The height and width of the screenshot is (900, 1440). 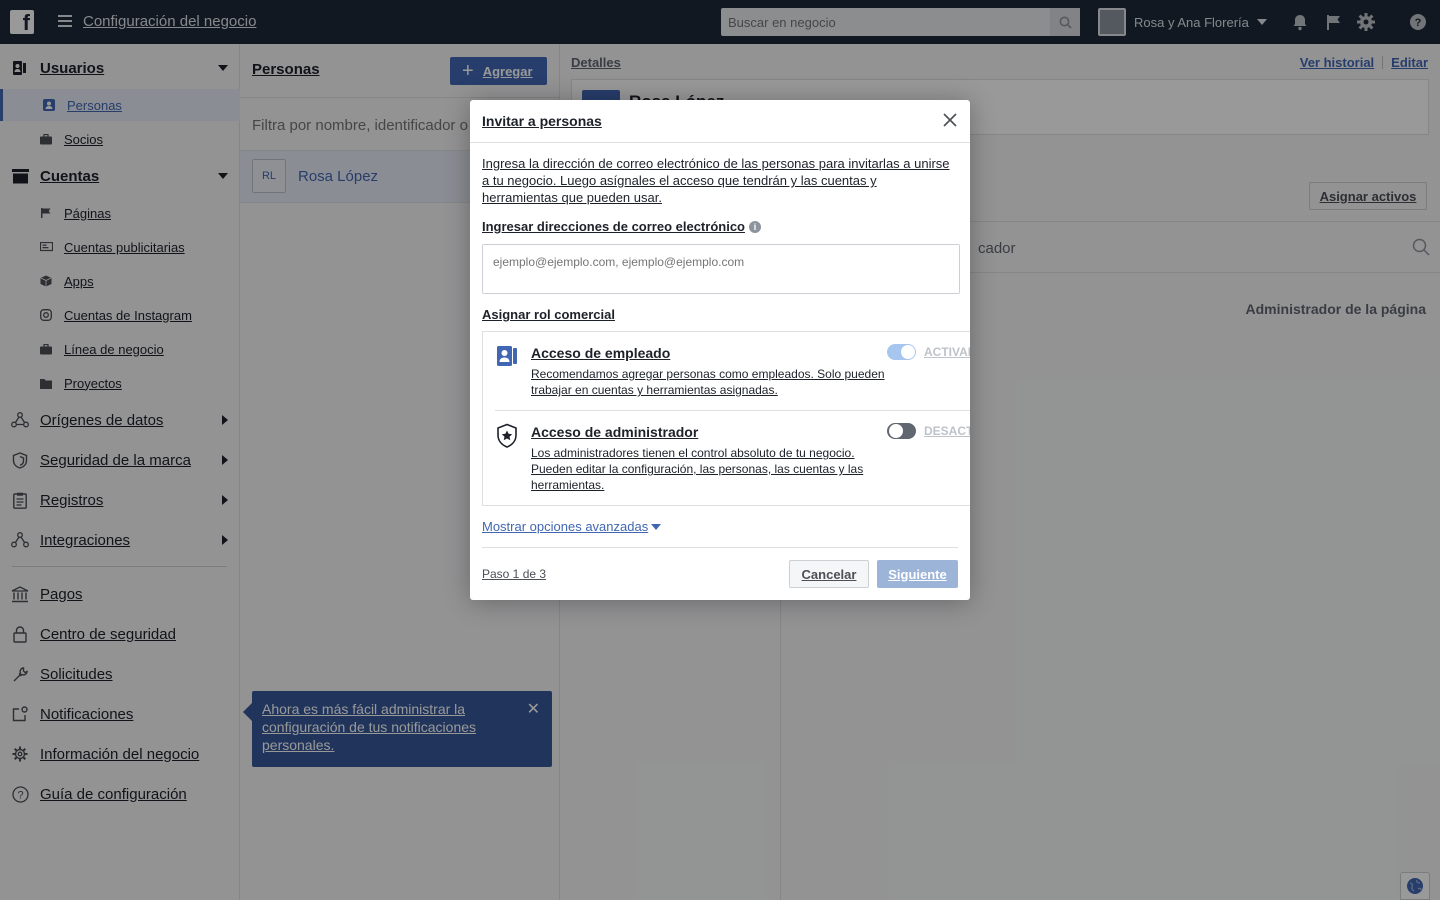 I want to click on admin-shield-icon, so click(x=508, y=436).